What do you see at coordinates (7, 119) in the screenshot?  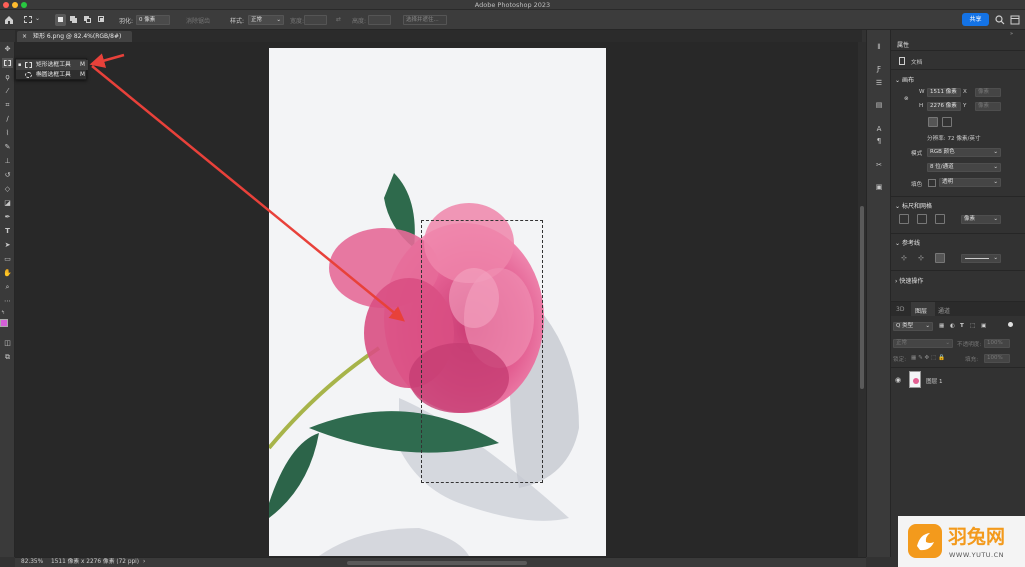 I see `eyedropper-tool-icon: ∕` at bounding box center [7, 119].